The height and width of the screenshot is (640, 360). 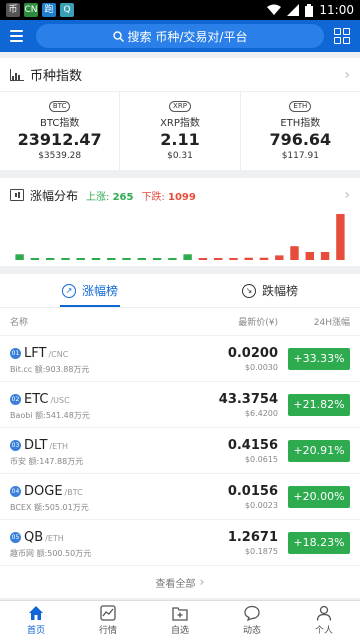 I want to click on status-bar: 币 CN 跑 Q 11:00, so click(x=180, y=10).